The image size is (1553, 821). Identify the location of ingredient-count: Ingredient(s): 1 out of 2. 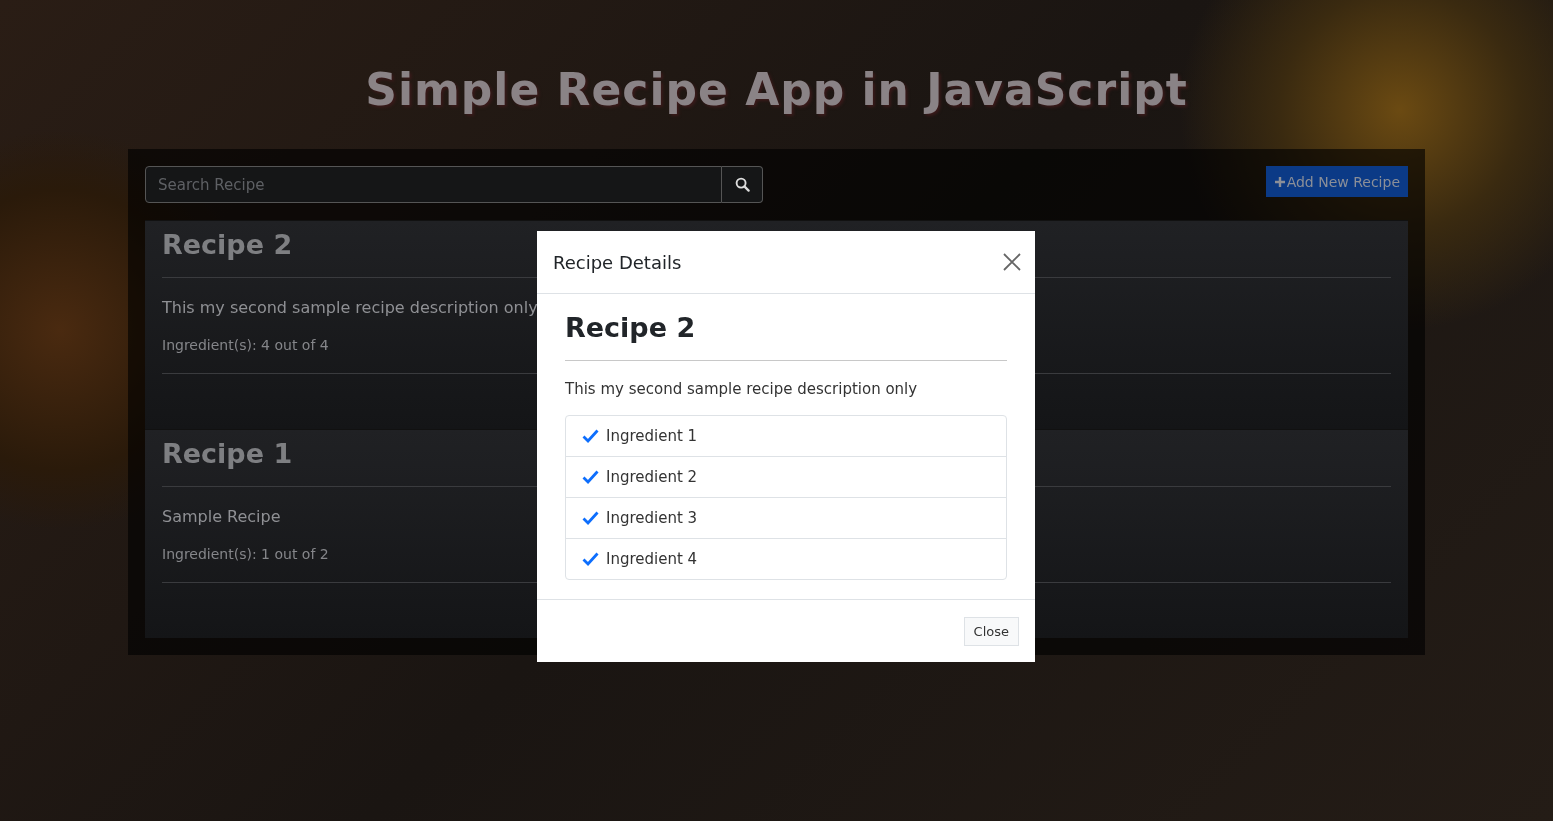
(245, 554).